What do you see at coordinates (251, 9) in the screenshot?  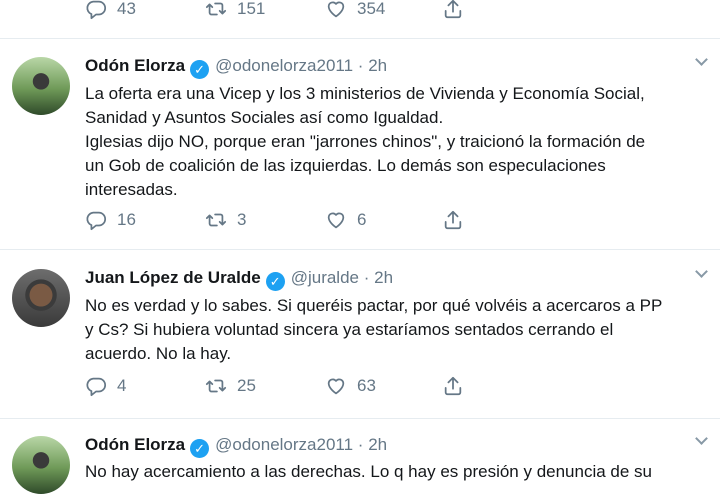 I see `retweet-count: 151` at bounding box center [251, 9].